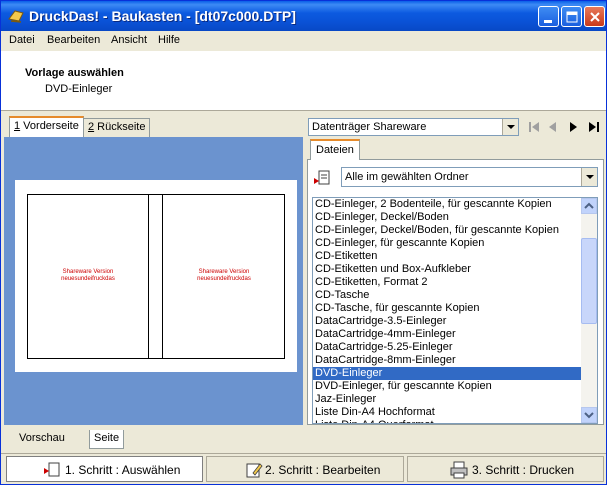  What do you see at coordinates (148, 276) in the screenshot?
I see `fold-line-left` at bounding box center [148, 276].